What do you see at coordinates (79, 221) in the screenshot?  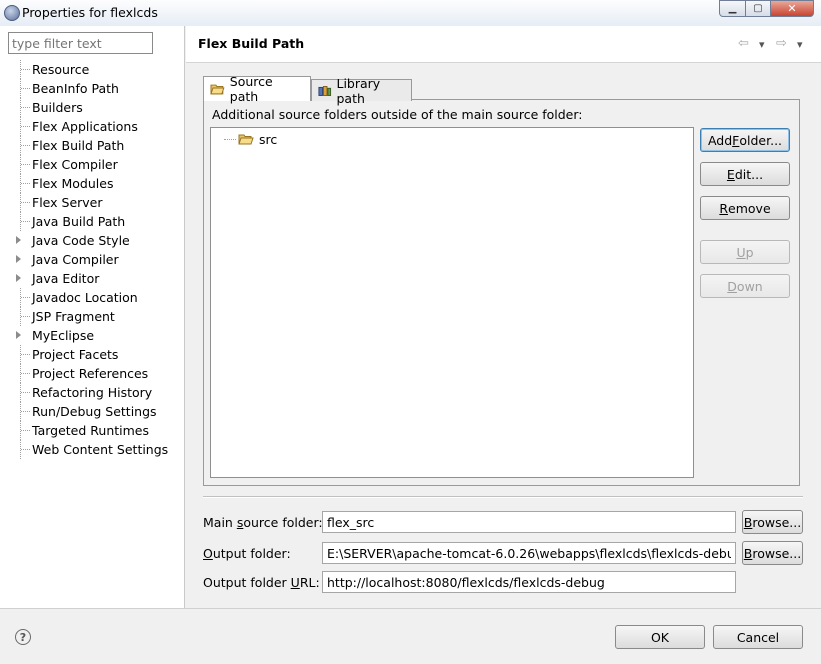 I see `sidebar-item-label: Java Build Path` at bounding box center [79, 221].